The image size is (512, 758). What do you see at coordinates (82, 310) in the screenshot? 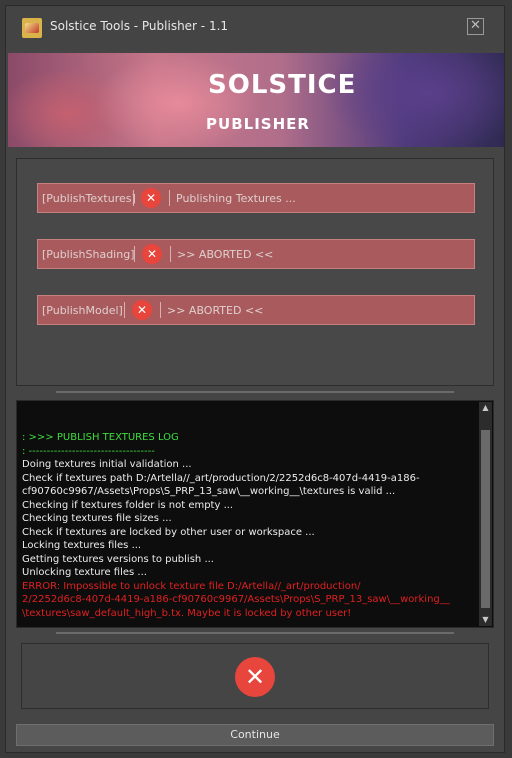
I see `step-name: [PublishModel]` at bounding box center [82, 310].